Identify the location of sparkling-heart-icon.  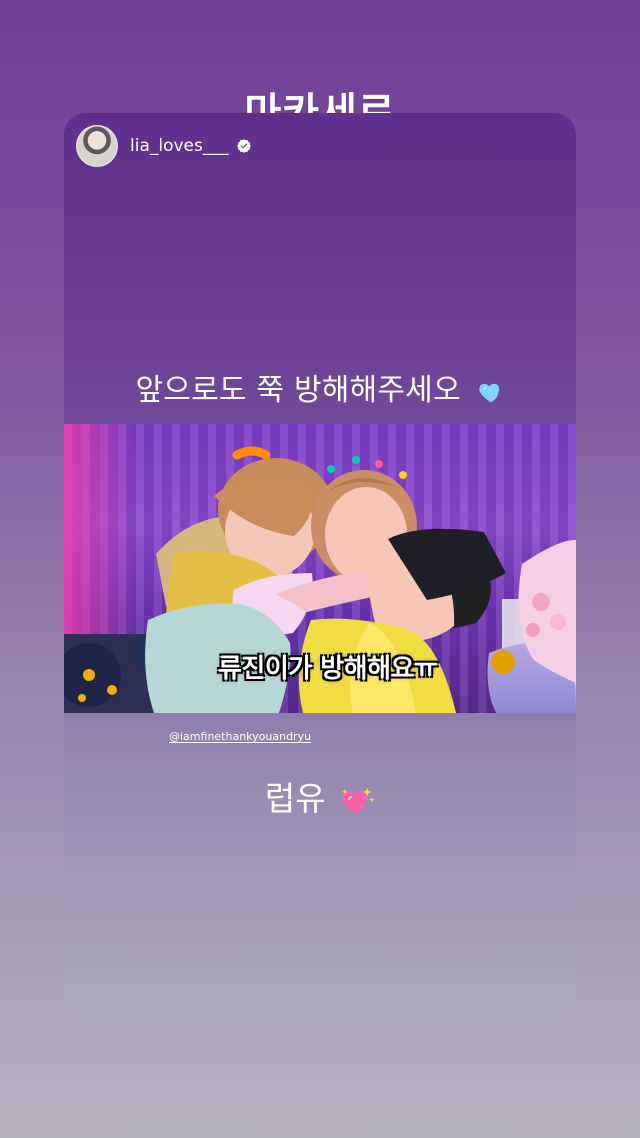
(357, 801).